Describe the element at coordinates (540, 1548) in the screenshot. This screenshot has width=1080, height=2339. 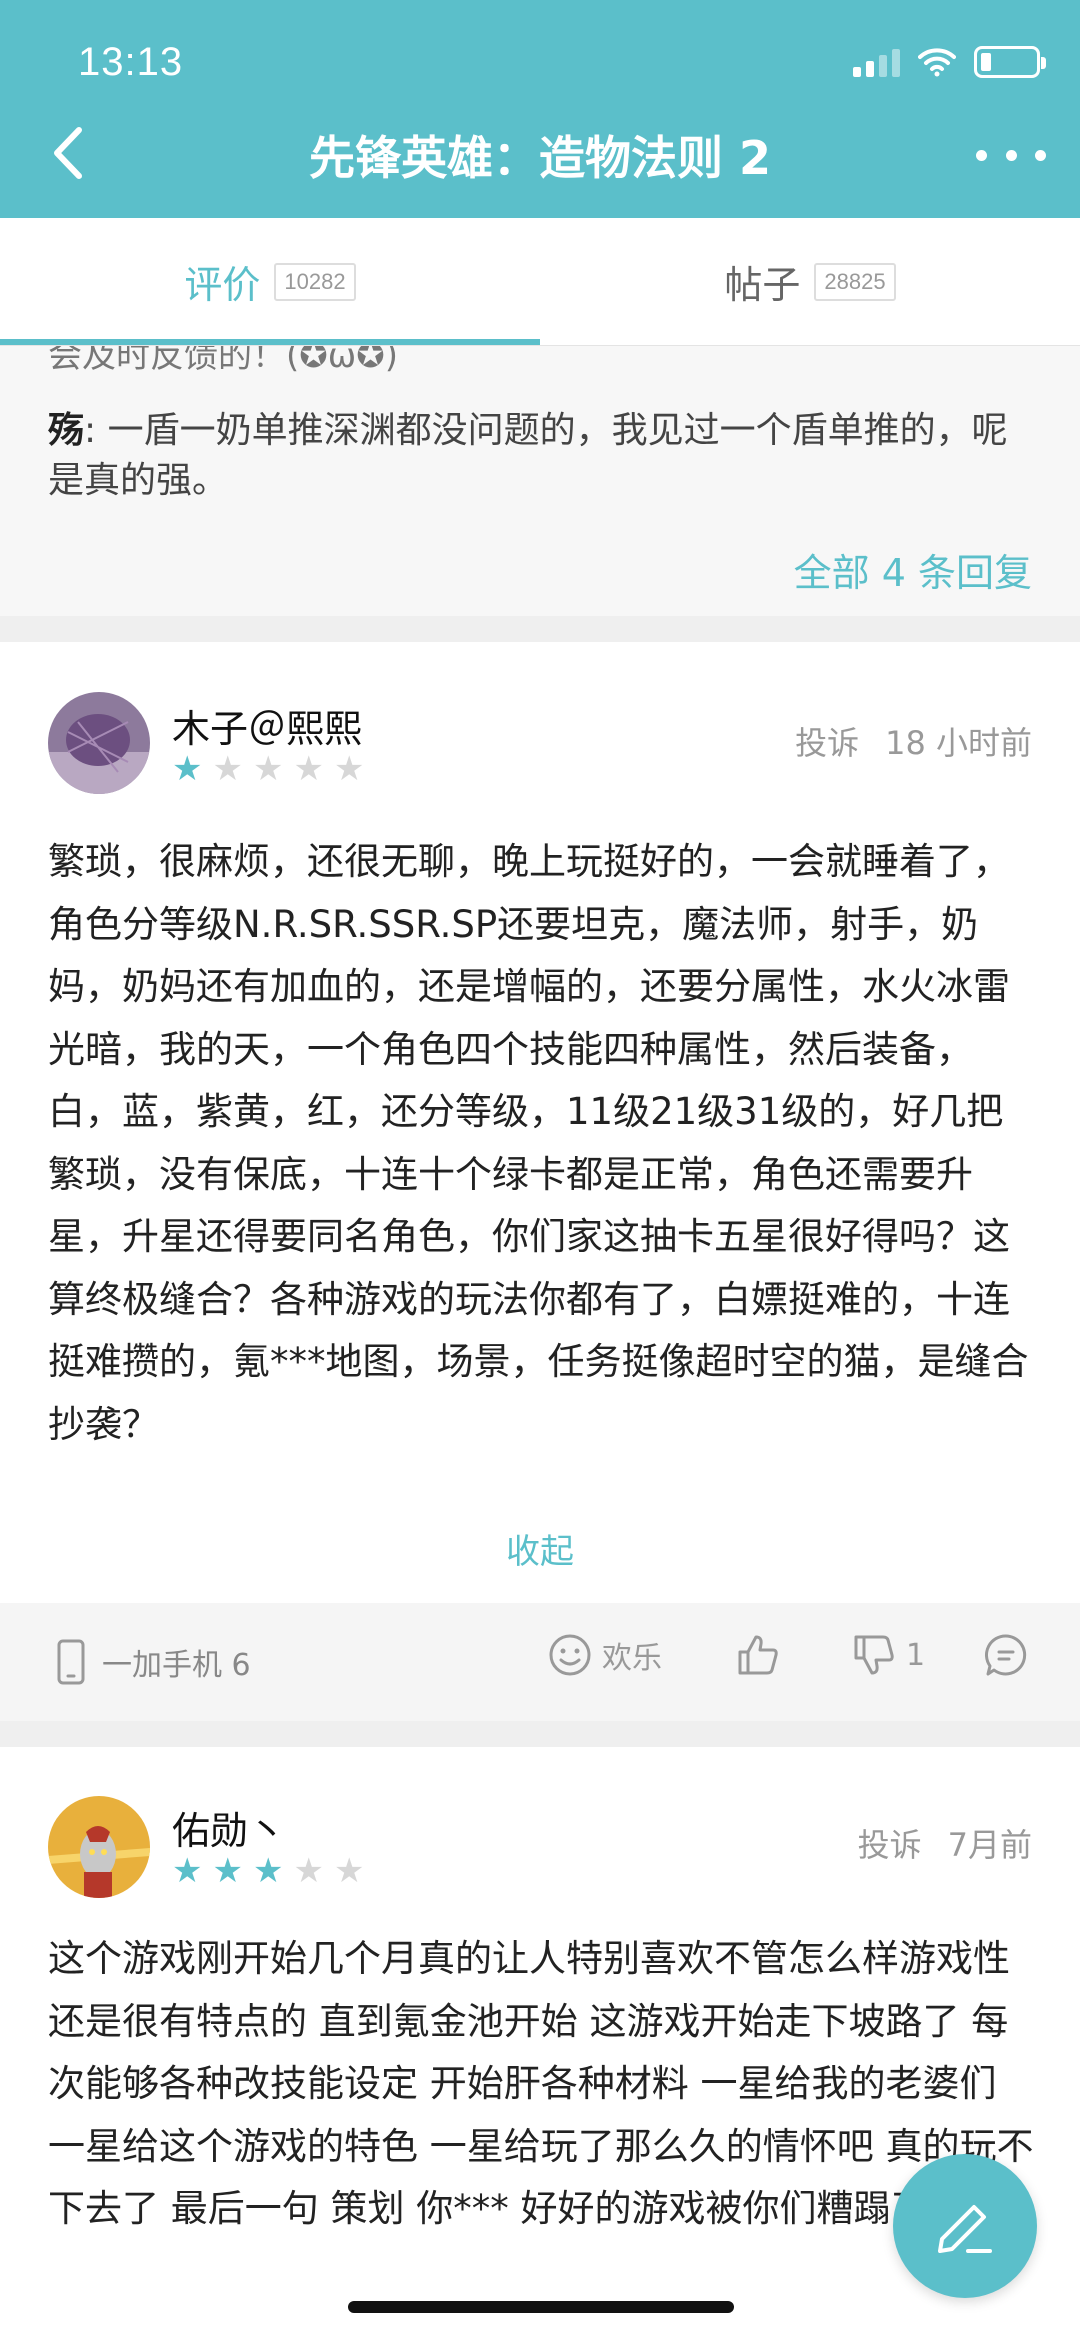
I see `collapse-button: 收起` at that location.